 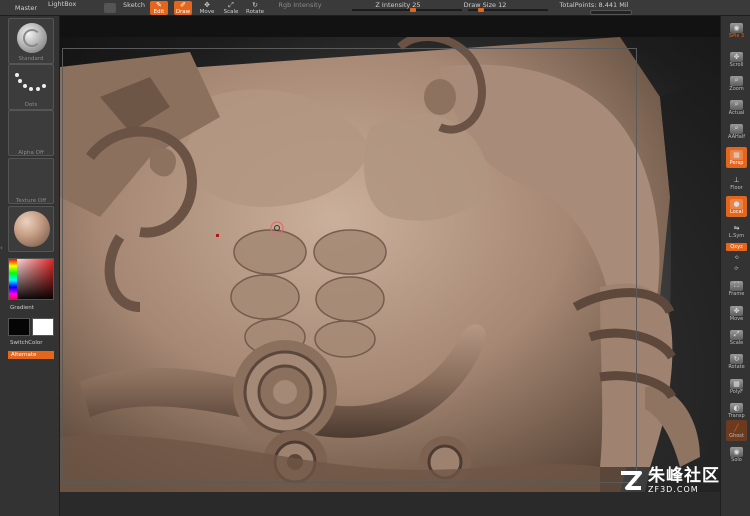 I want to click on collapse-arrow-icon: ‹, so click(x=2, y=249).